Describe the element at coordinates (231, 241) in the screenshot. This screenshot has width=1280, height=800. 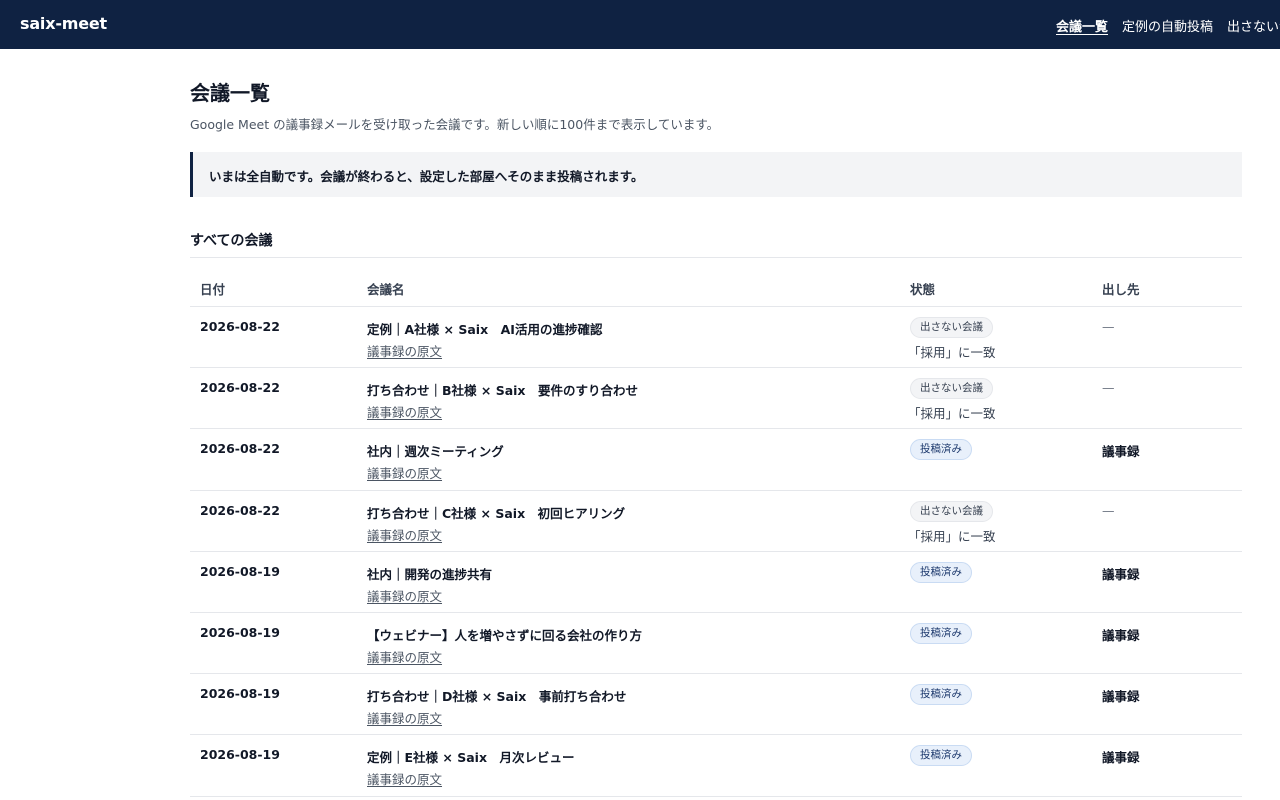
I see `section-title: すべての会議` at that location.